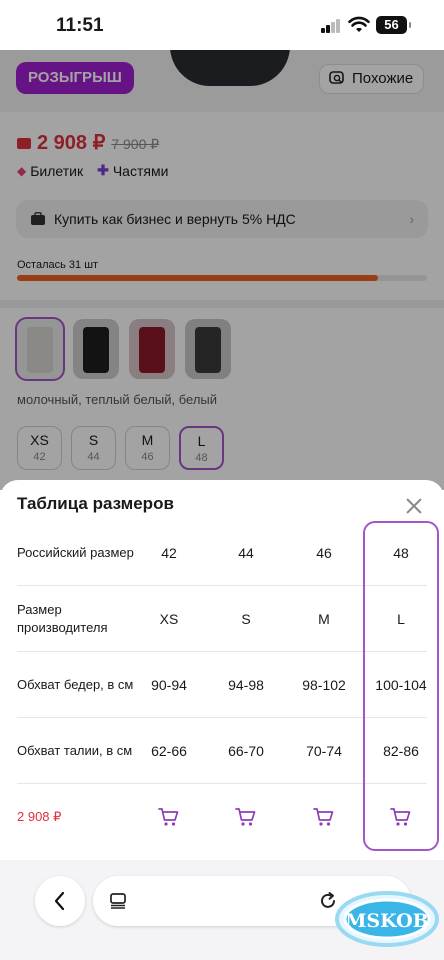 Image resolution: width=444 pixels, height=960 pixels. Describe the element at coordinates (246, 685) in the screenshot. I see `table-cell: 94-98` at that location.